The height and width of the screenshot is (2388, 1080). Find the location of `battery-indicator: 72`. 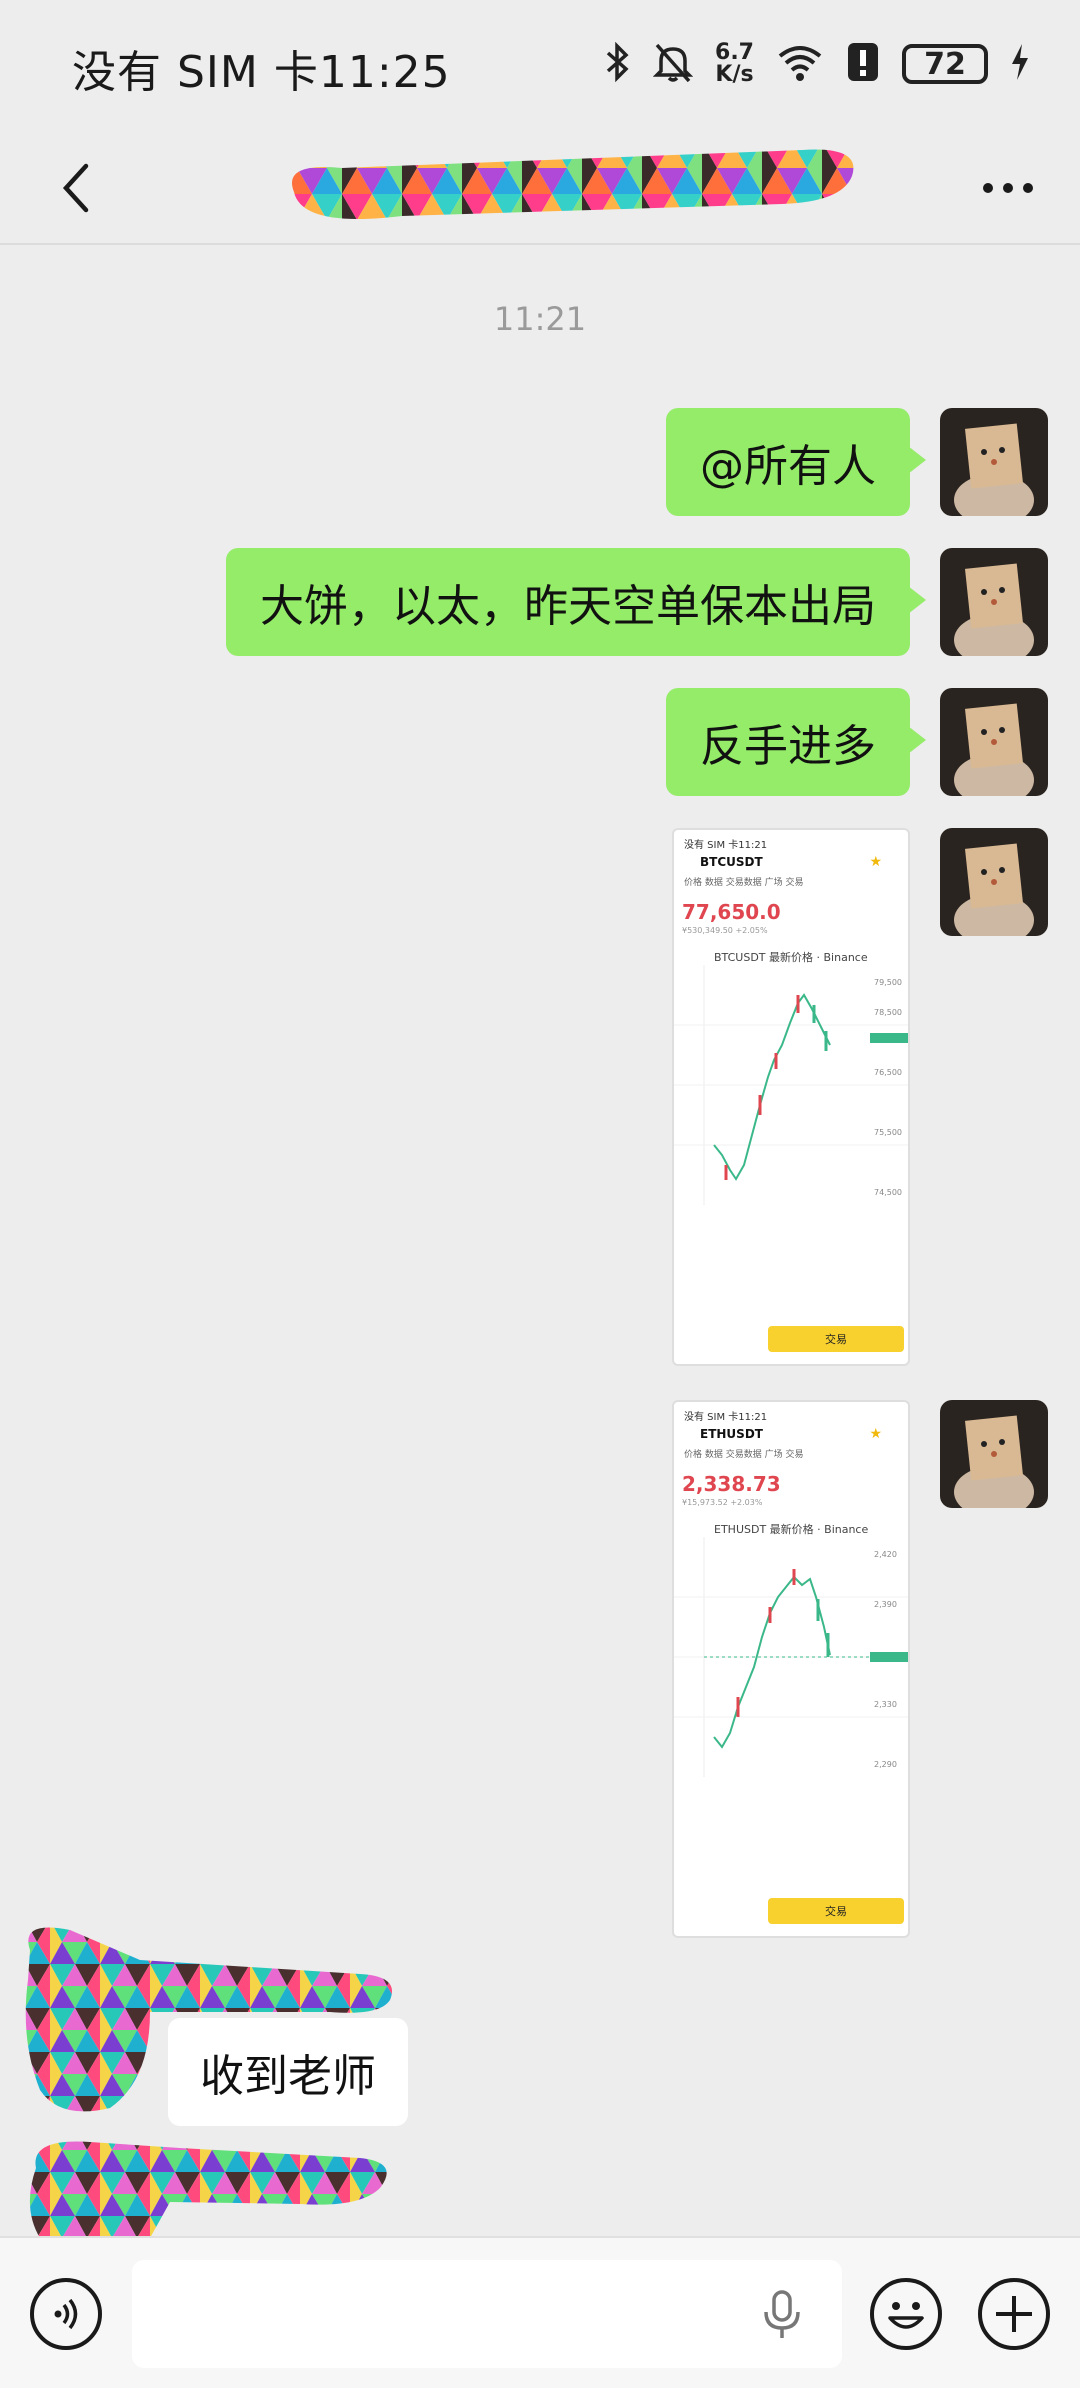

battery-indicator: 72 is located at coordinates (945, 64).